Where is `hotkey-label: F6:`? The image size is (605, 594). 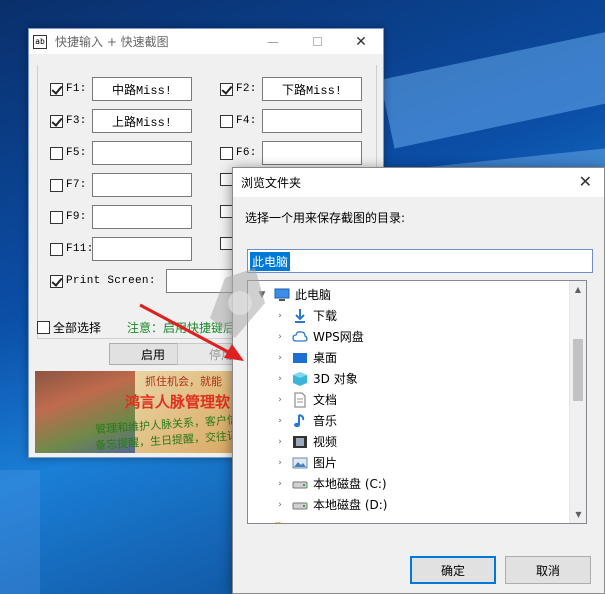
hotkey-label: F6: is located at coordinates (246, 153).